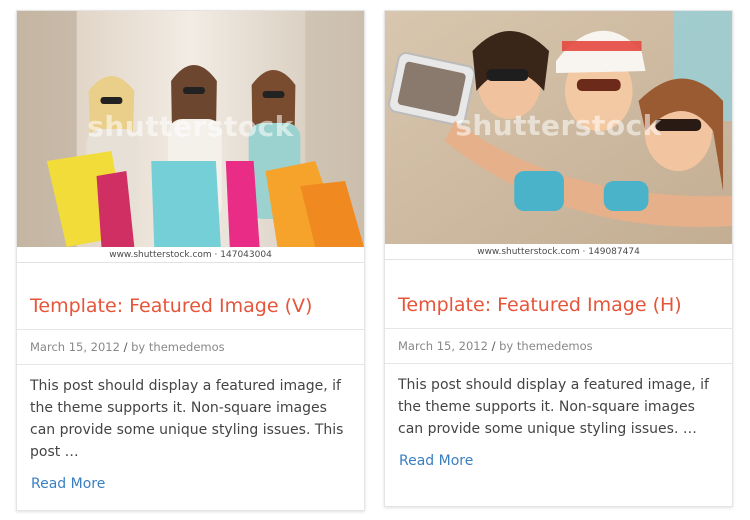  Describe the element at coordinates (190, 255) in the screenshot. I see `image-credit: www.shutterstock.com · 147043004` at that location.